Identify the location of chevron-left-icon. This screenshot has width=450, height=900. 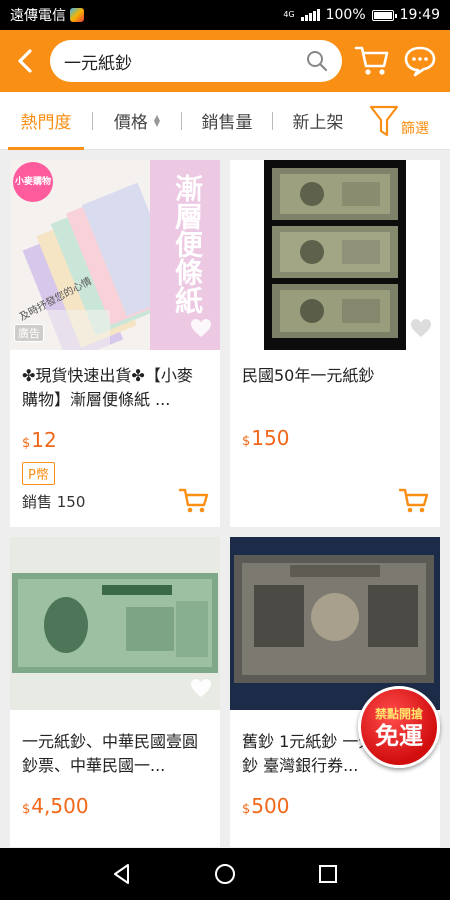
(25, 61).